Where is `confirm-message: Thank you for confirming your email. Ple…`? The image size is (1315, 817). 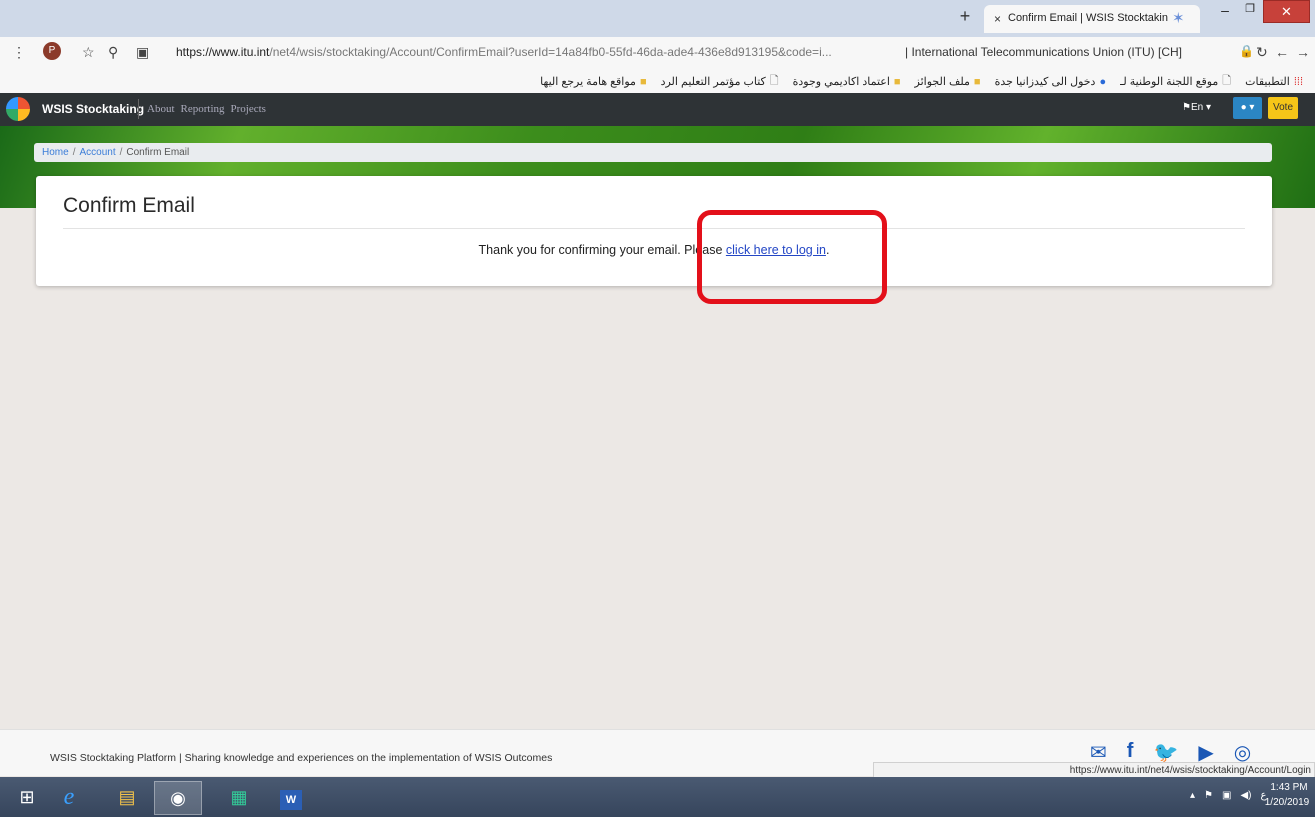 confirm-message: Thank you for confirming your email. Ple… is located at coordinates (654, 250).